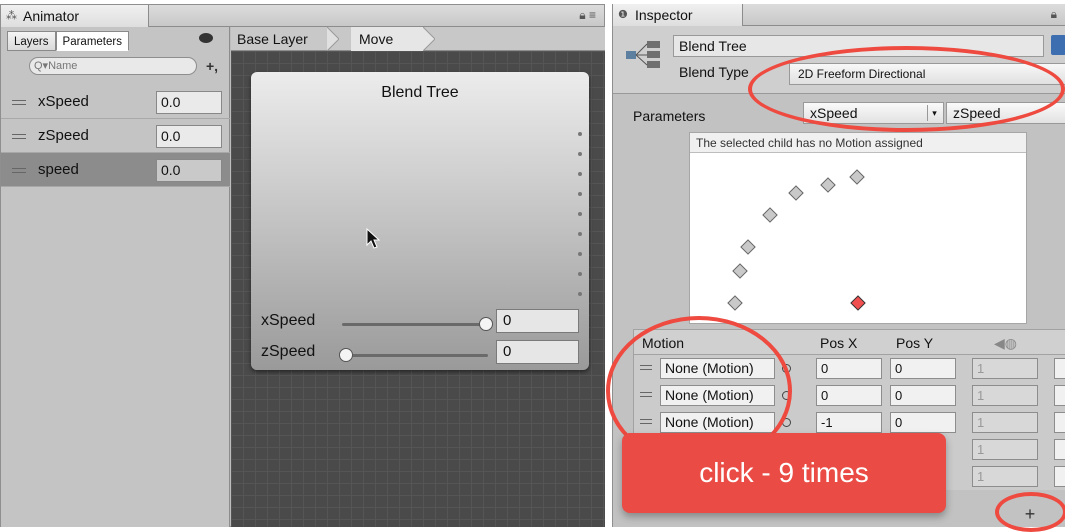 This screenshot has width=1065, height=532. I want to click on panel-tabs: Layers Parameters, so click(68, 41).